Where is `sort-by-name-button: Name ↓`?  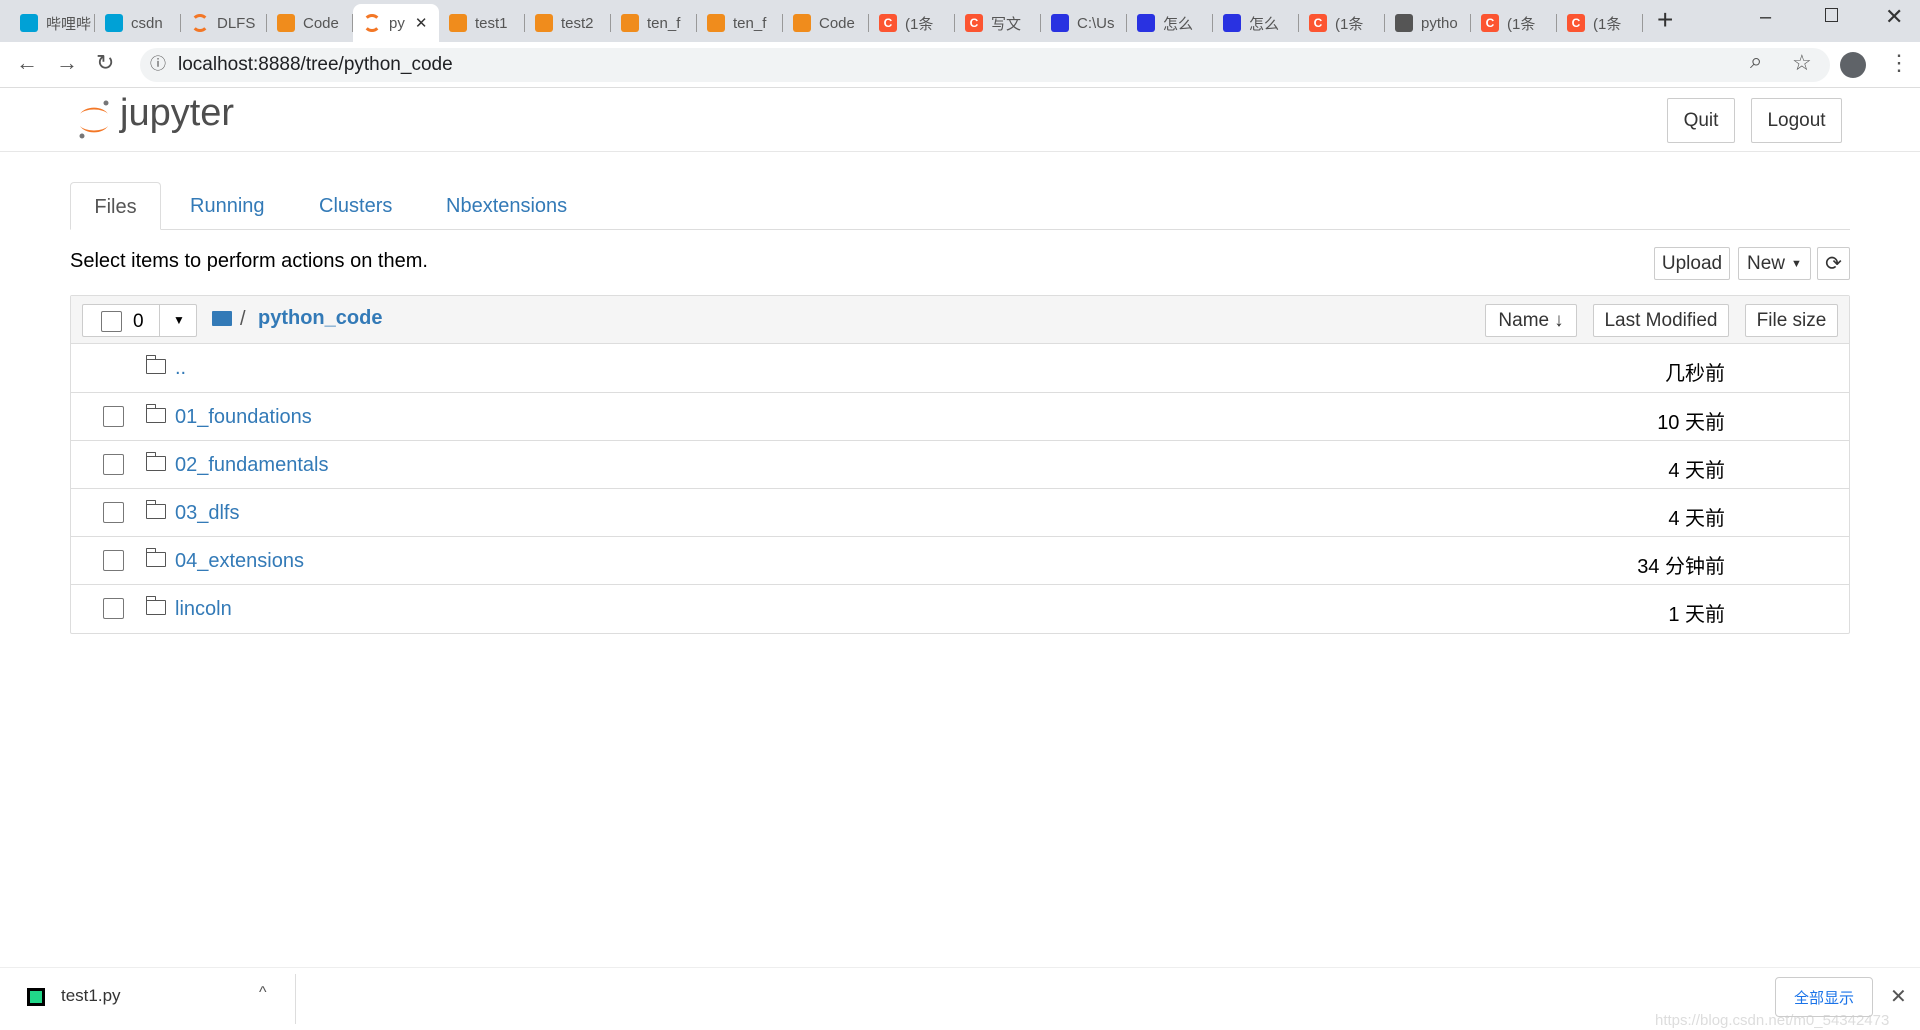
sort-by-name-button: Name ↓ is located at coordinates (1531, 320).